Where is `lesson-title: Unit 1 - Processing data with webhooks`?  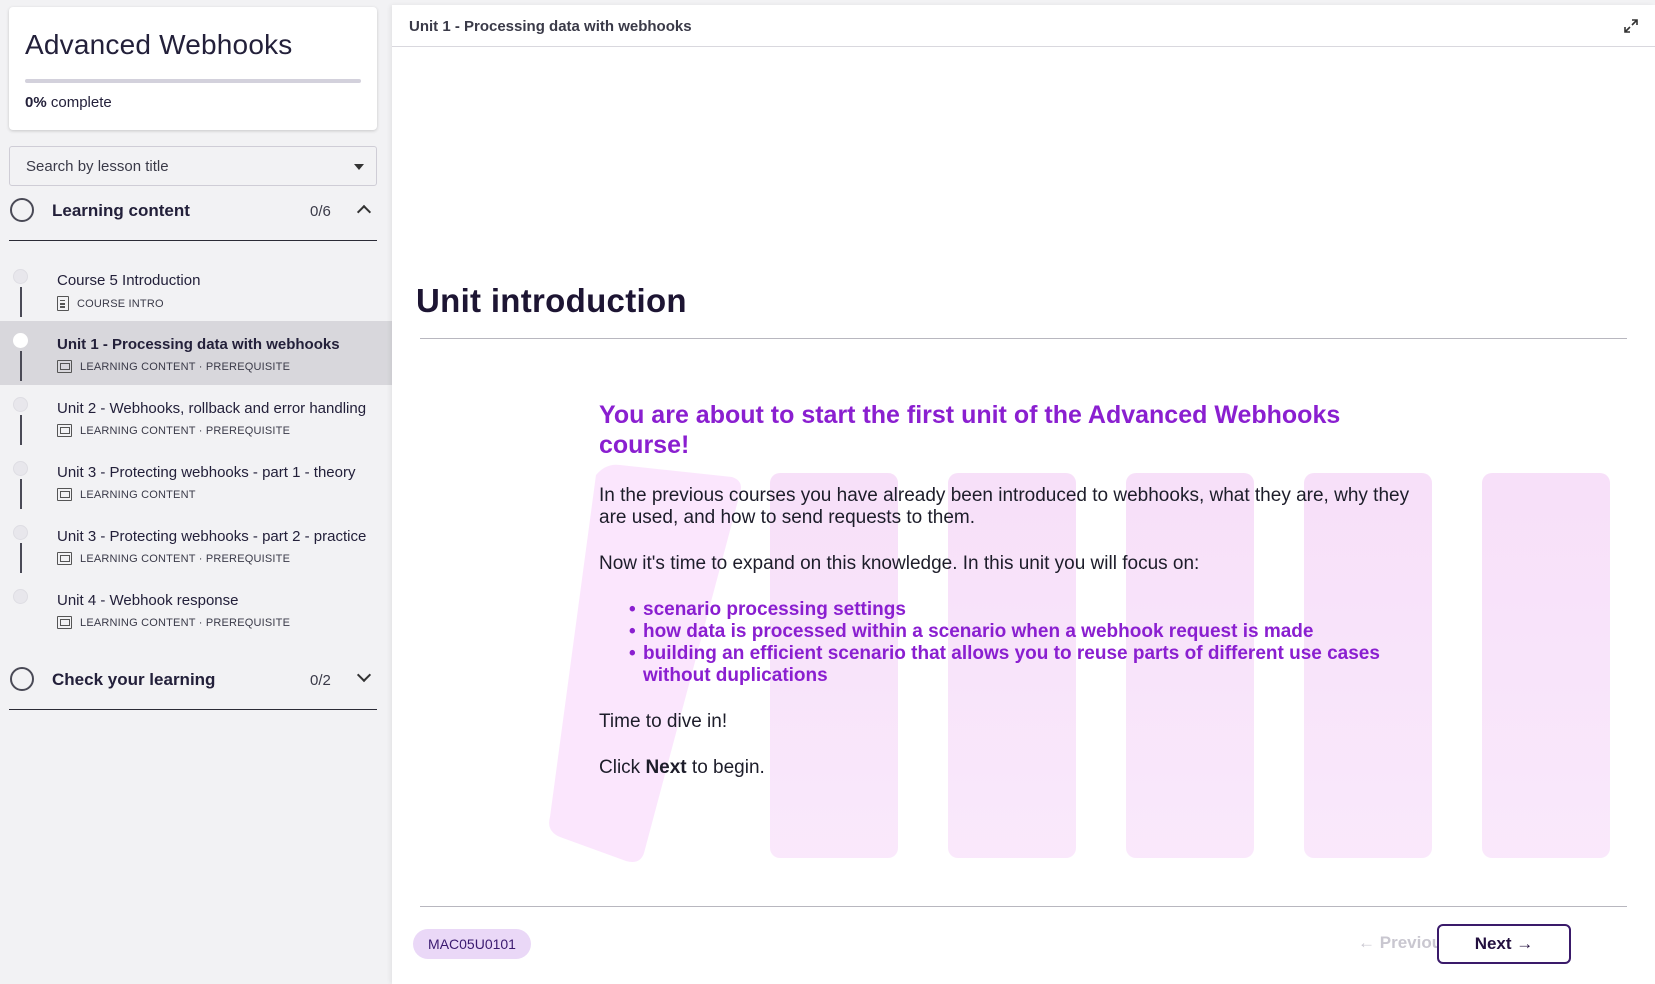
lesson-title: Unit 1 - Processing data with webhooks is located at coordinates (198, 344).